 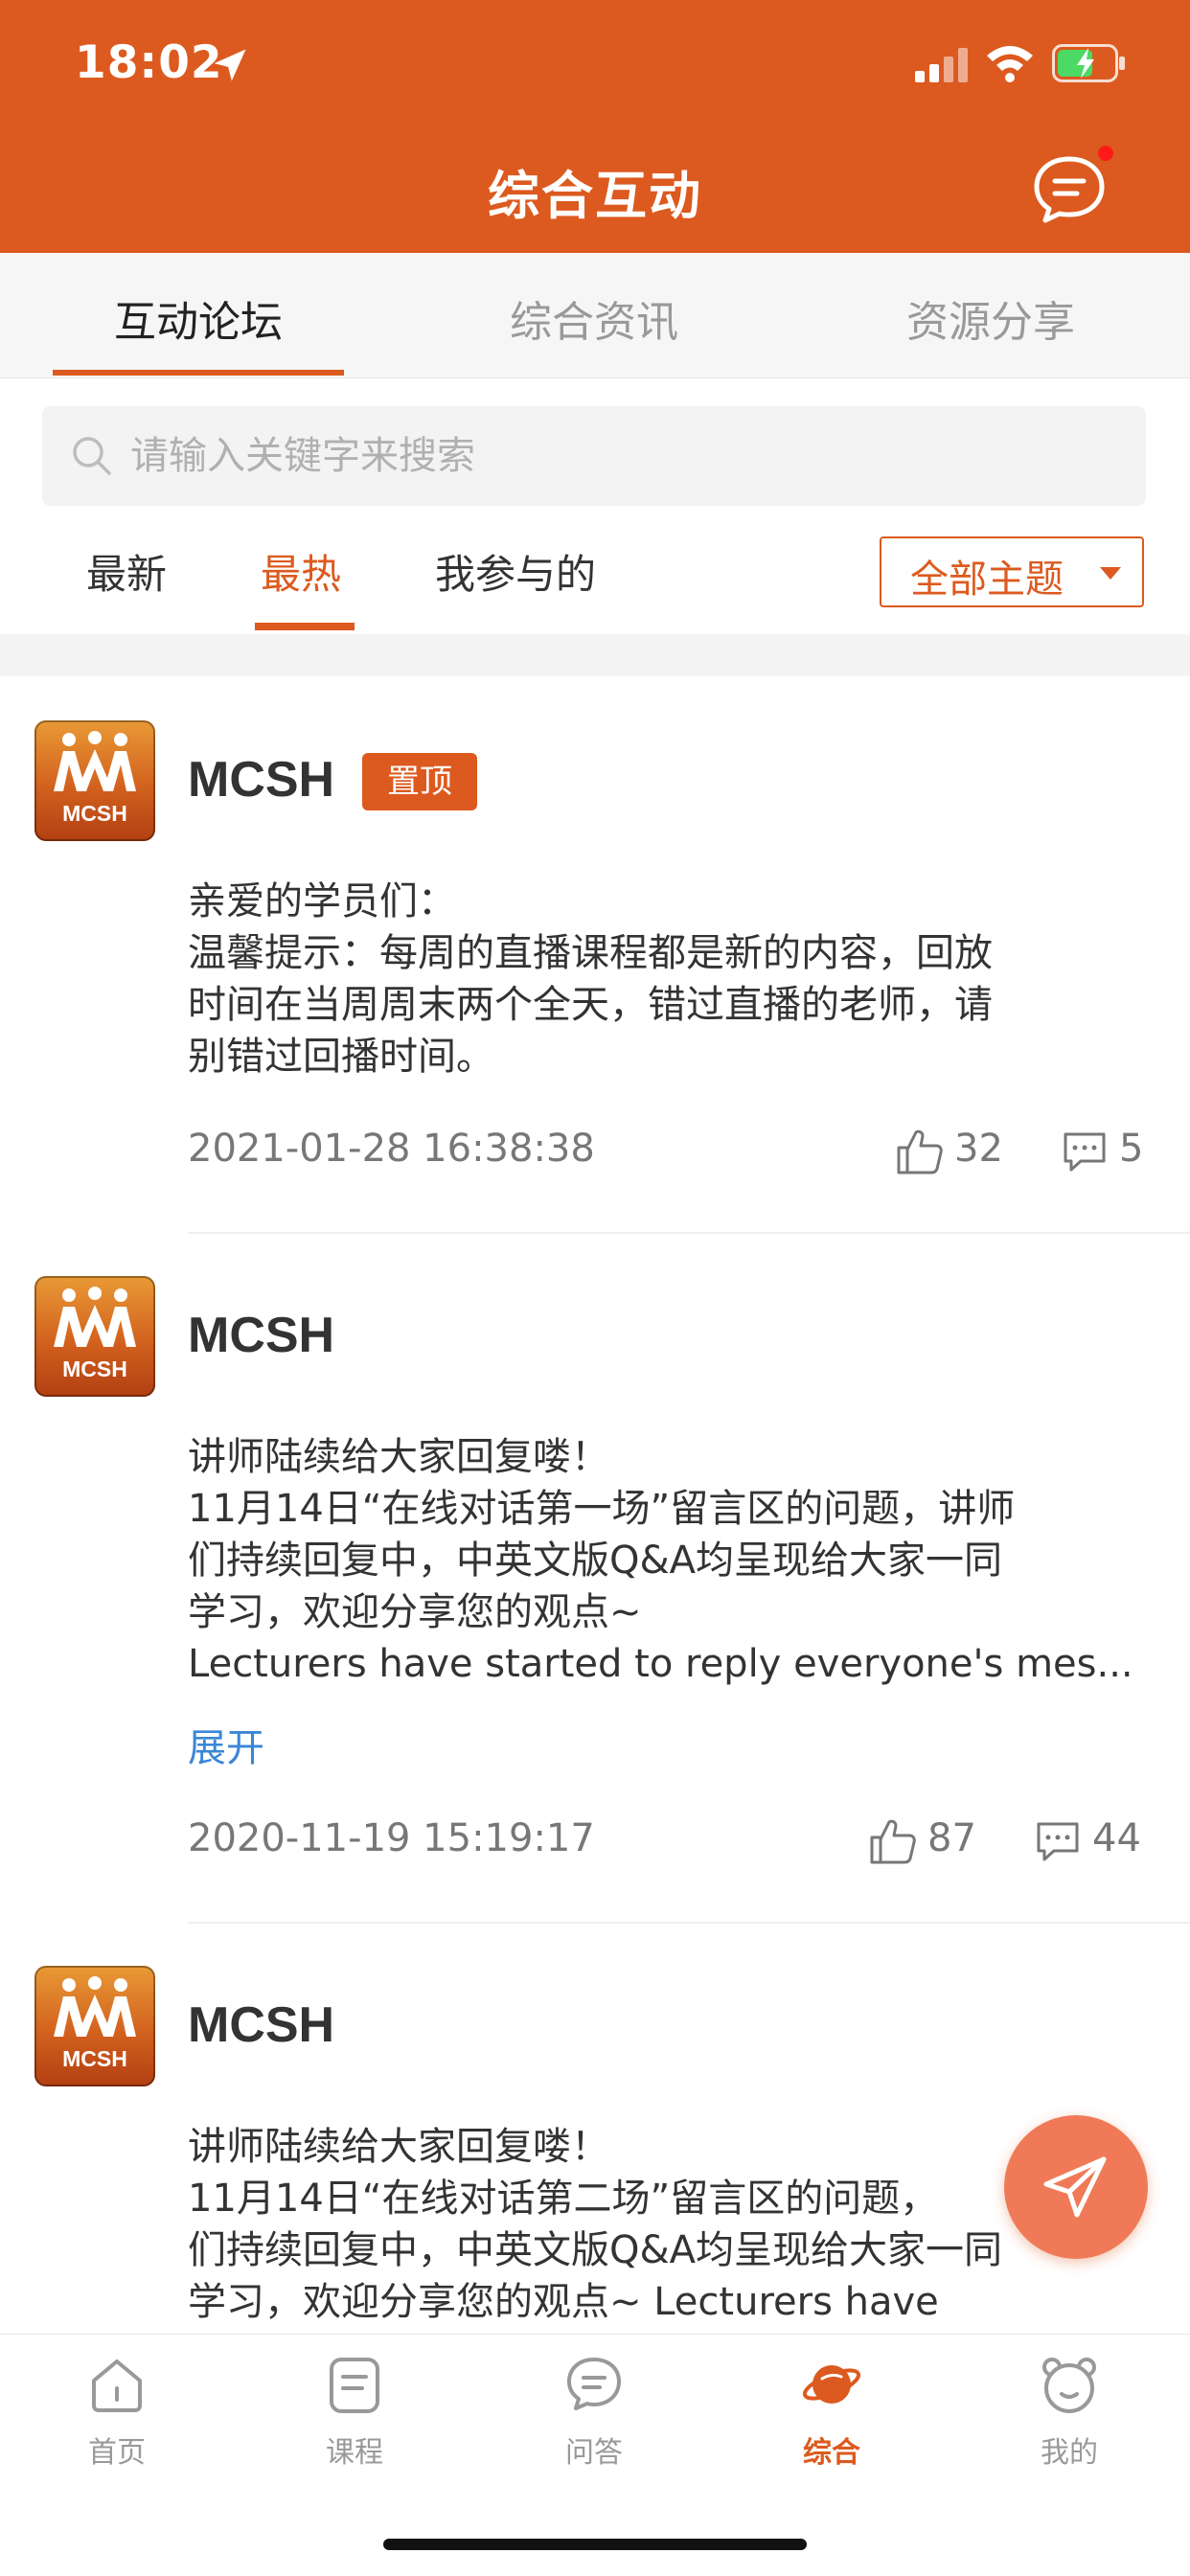 I want to click on location-arrow-icon, so click(x=230, y=65).